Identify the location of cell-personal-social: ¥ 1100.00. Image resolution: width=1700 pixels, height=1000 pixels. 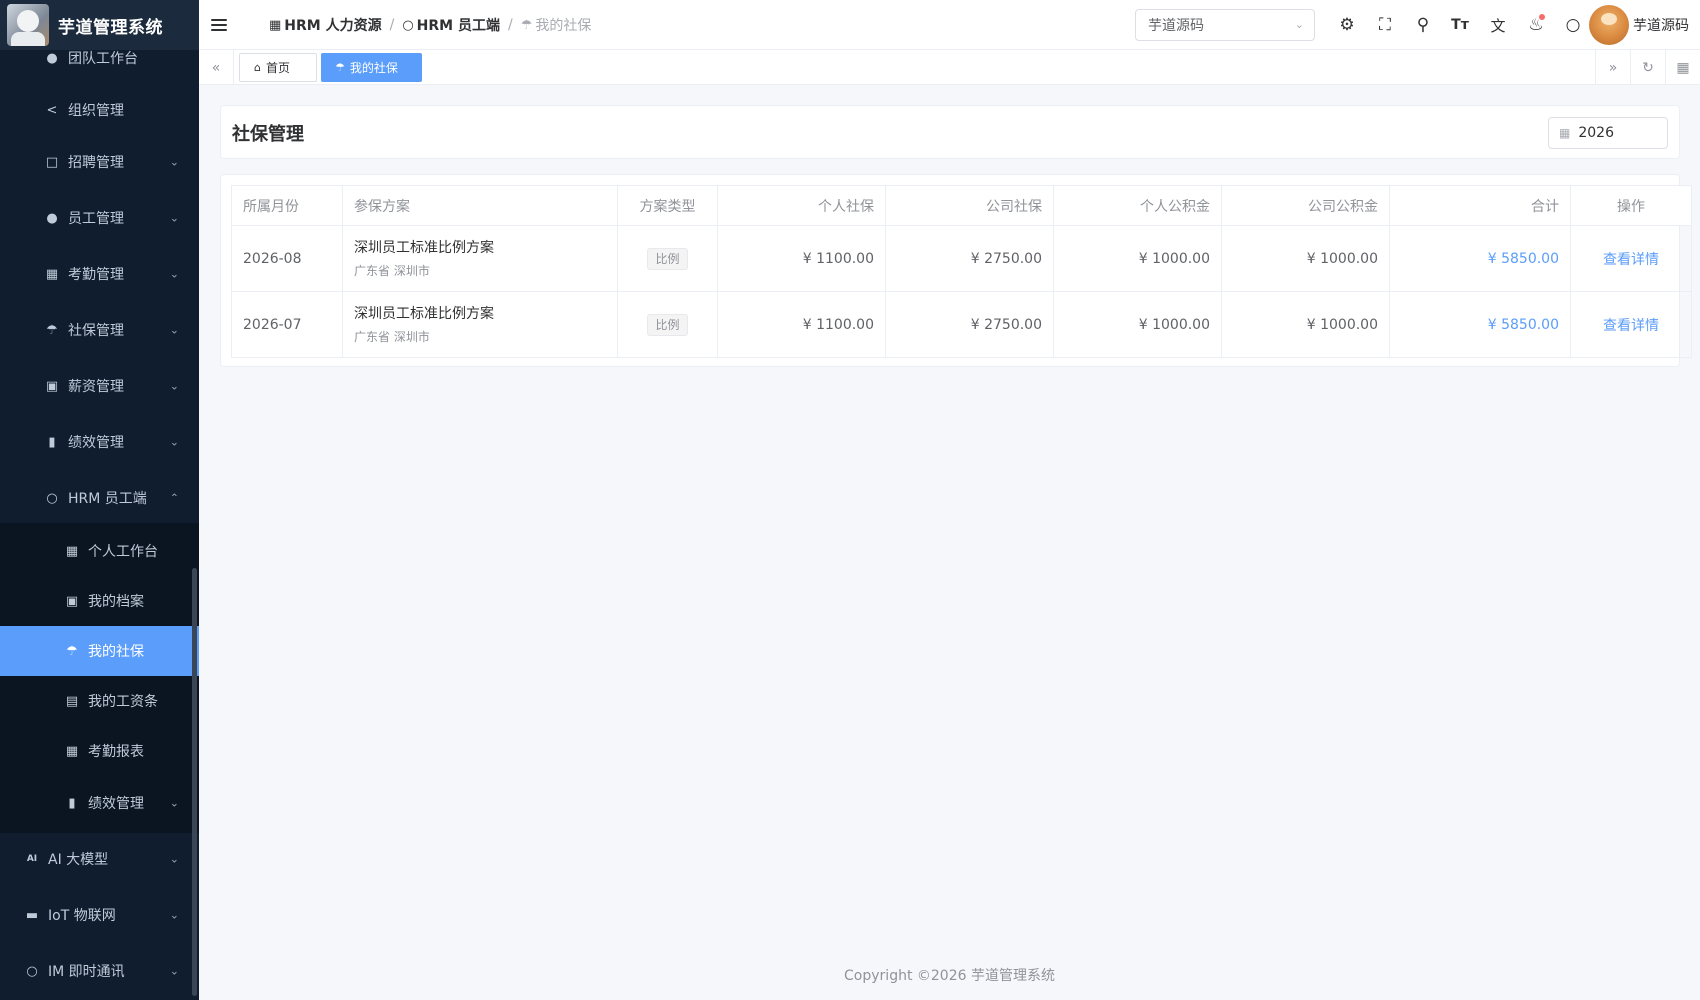
(801, 258).